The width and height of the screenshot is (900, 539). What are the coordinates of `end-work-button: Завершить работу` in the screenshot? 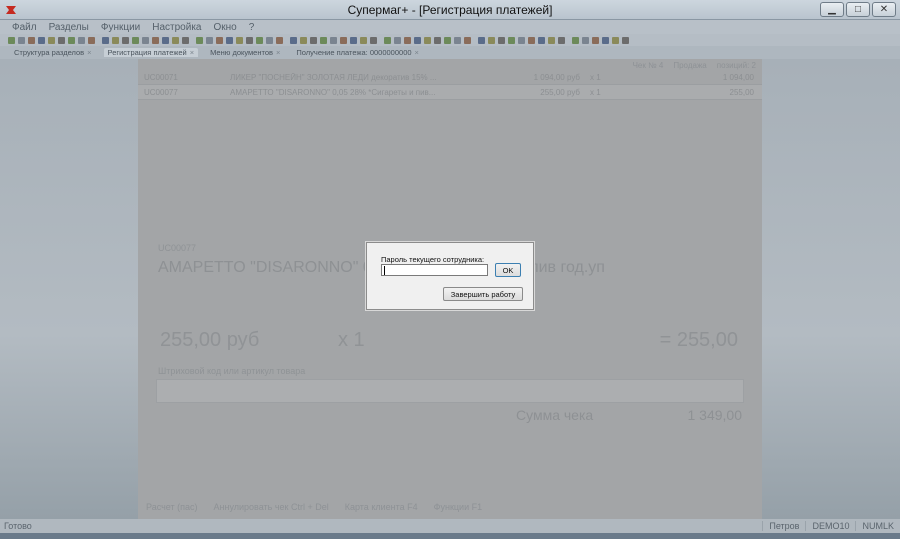 It's located at (483, 294).